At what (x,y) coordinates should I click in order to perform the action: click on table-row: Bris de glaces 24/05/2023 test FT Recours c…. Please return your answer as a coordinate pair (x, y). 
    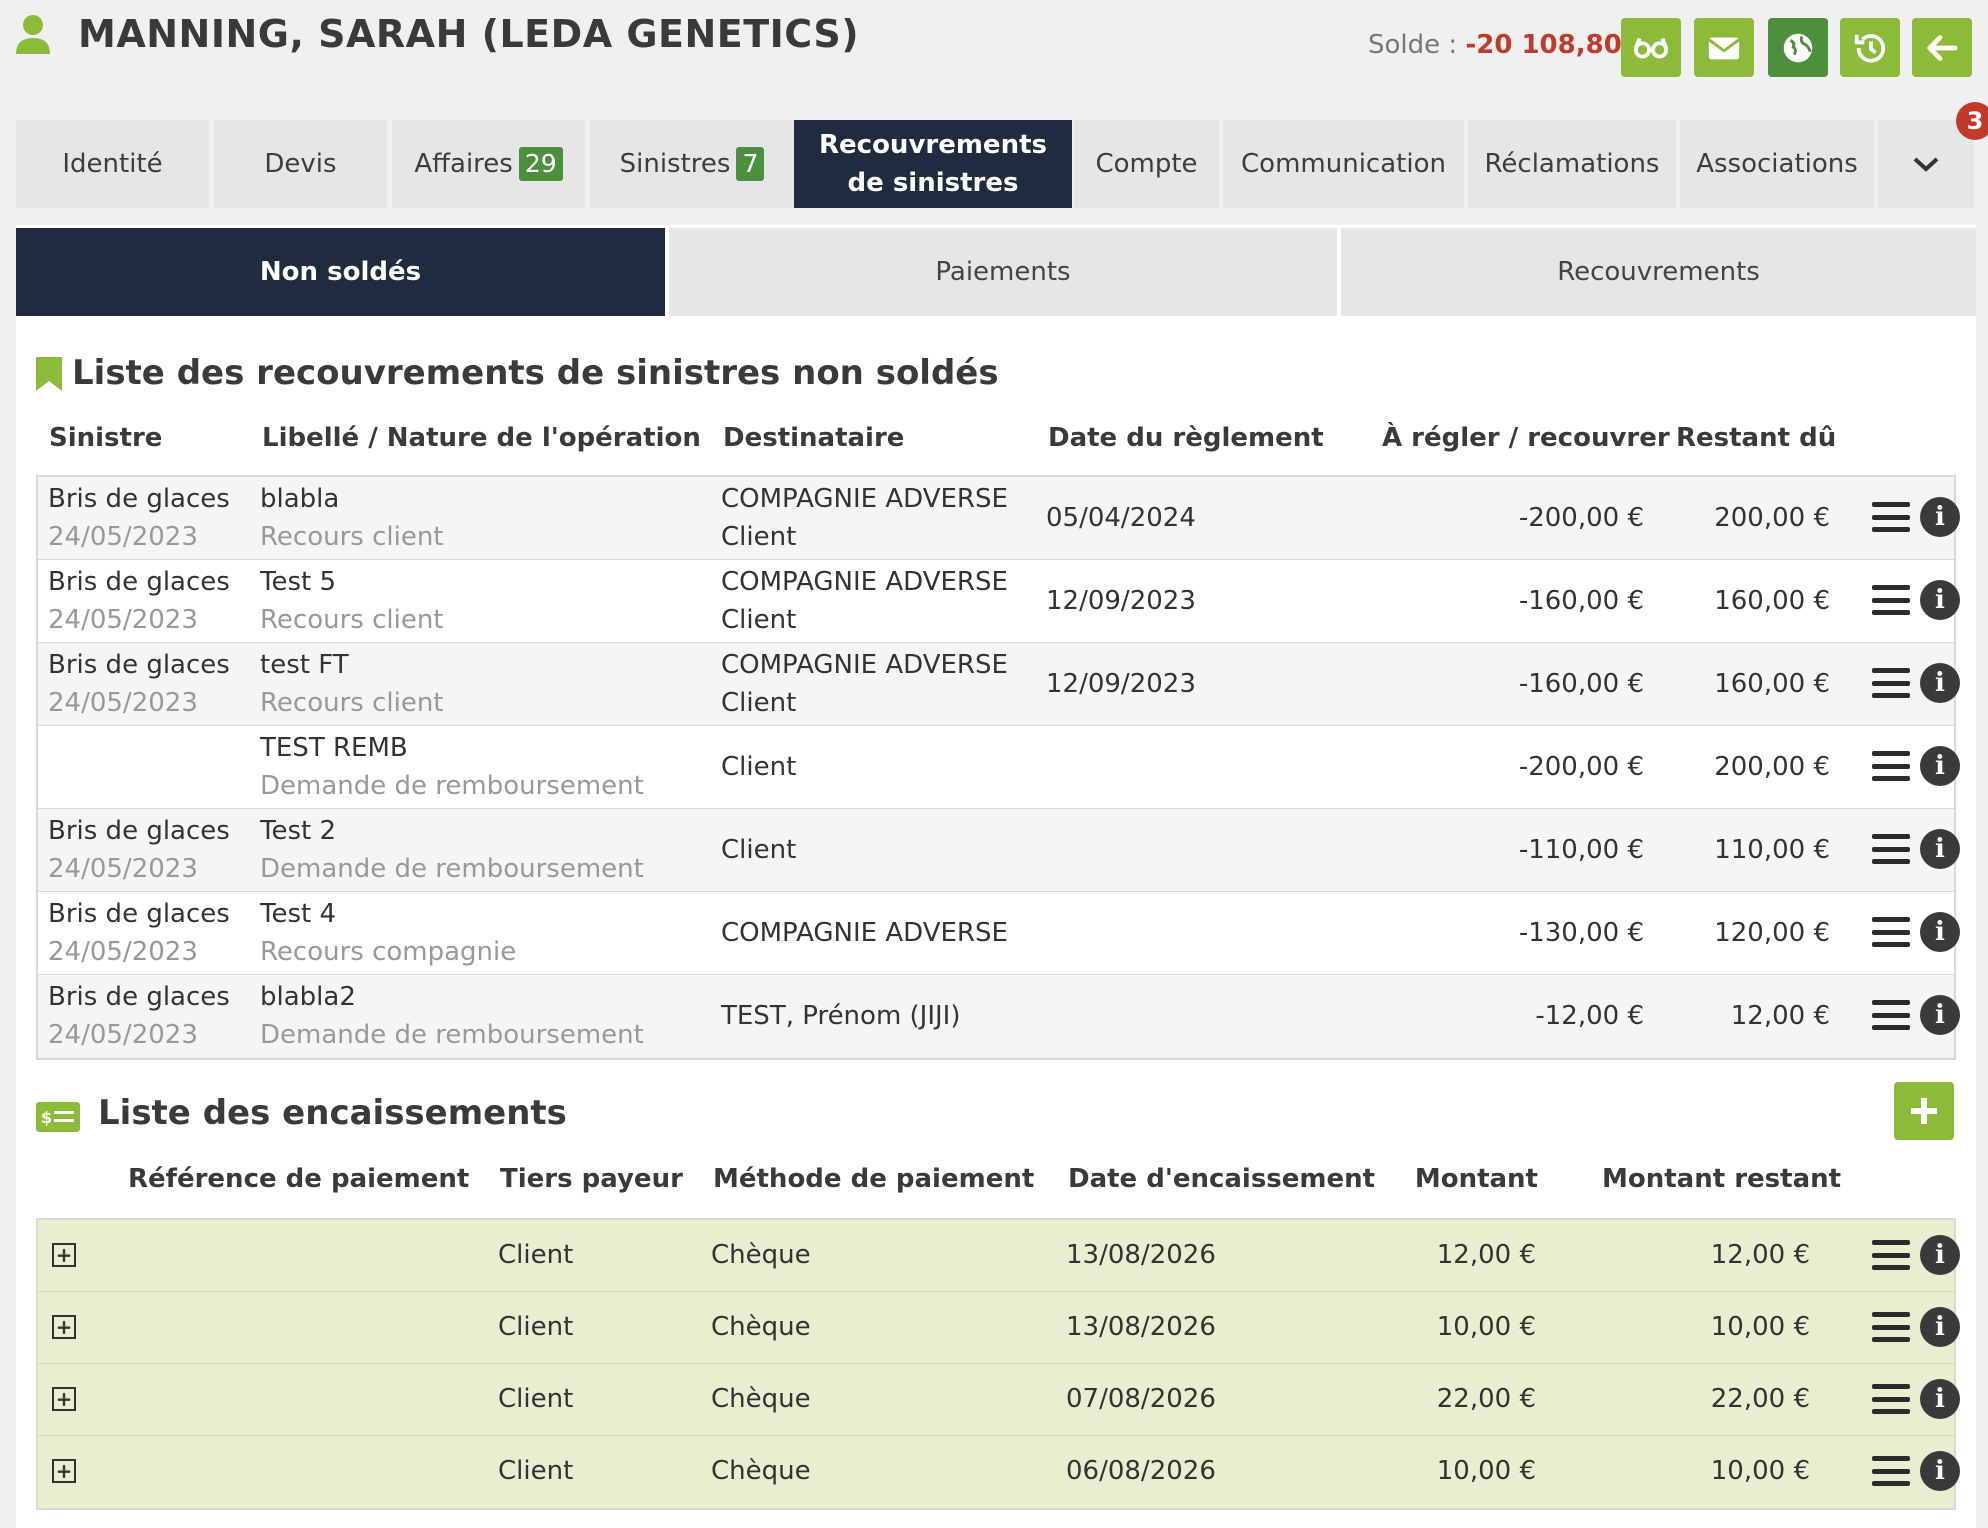
    Looking at the image, I should click on (999, 684).